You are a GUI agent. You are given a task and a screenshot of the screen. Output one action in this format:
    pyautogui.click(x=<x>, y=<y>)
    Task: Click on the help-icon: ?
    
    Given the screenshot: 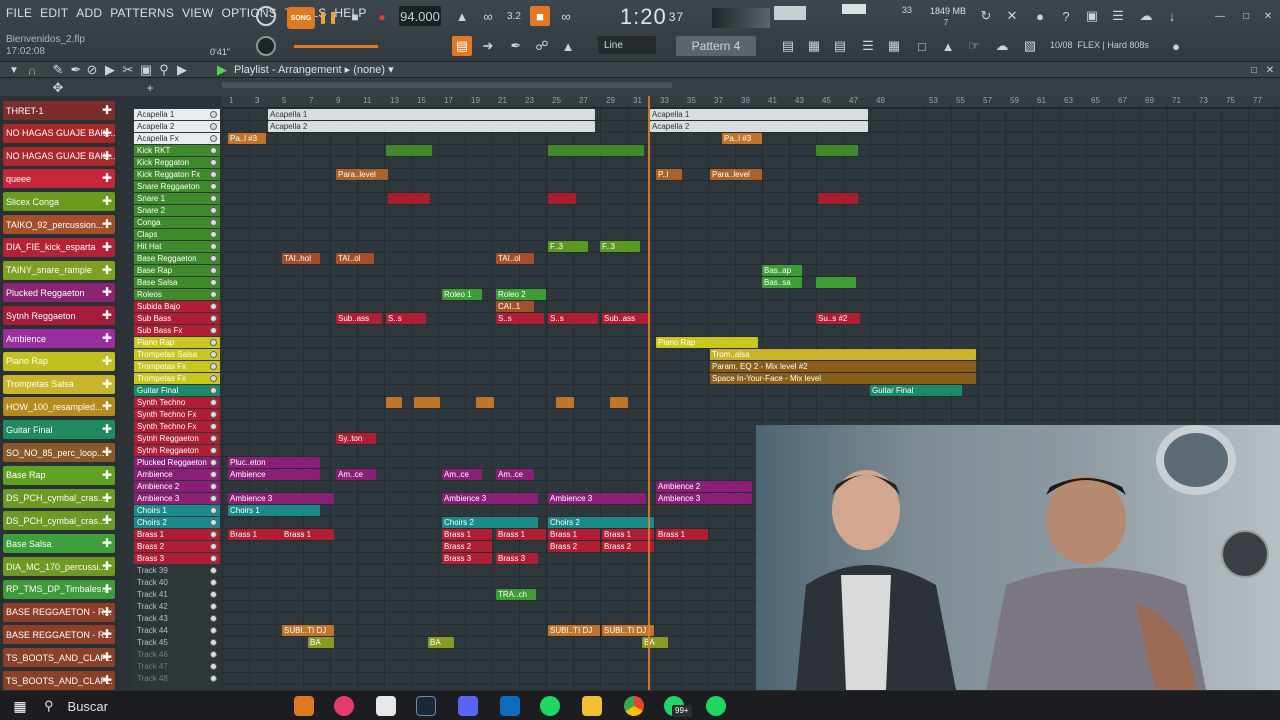 What is the action you would take?
    pyautogui.click(x=1066, y=16)
    